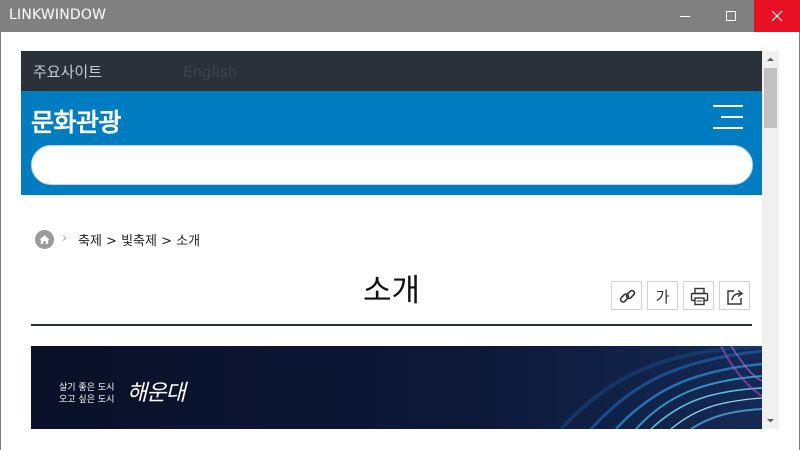 The width and height of the screenshot is (800, 450). What do you see at coordinates (391, 325) in the screenshot?
I see `title-divider` at bounding box center [391, 325].